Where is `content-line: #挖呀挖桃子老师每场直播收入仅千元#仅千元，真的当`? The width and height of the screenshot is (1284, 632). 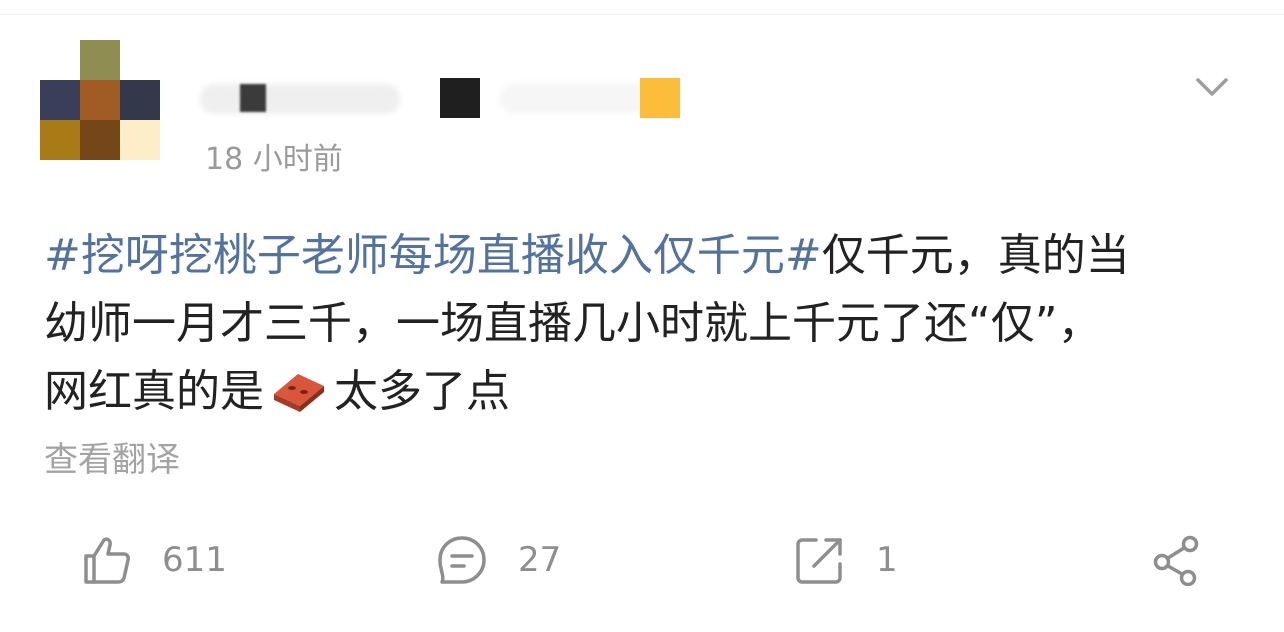 content-line: #挖呀挖桃子老师每场直播收入仅千元#仅千元，真的当 is located at coordinates (644, 256).